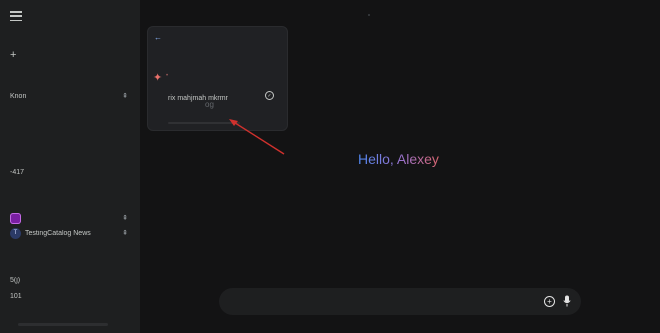 This screenshot has height=333, width=660. What do you see at coordinates (269, 95) in the screenshot?
I see `check-circle-icon: ✓` at bounding box center [269, 95].